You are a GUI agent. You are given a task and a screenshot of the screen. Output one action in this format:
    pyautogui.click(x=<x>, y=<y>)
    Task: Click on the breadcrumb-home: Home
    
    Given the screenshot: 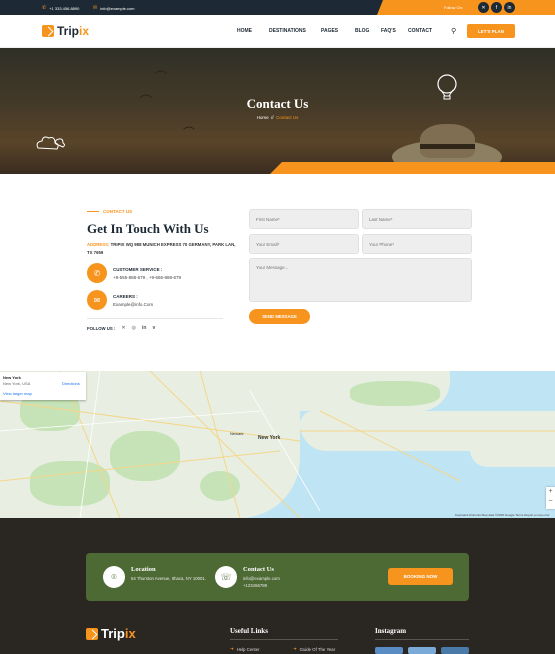 What is the action you would take?
    pyautogui.click(x=263, y=117)
    